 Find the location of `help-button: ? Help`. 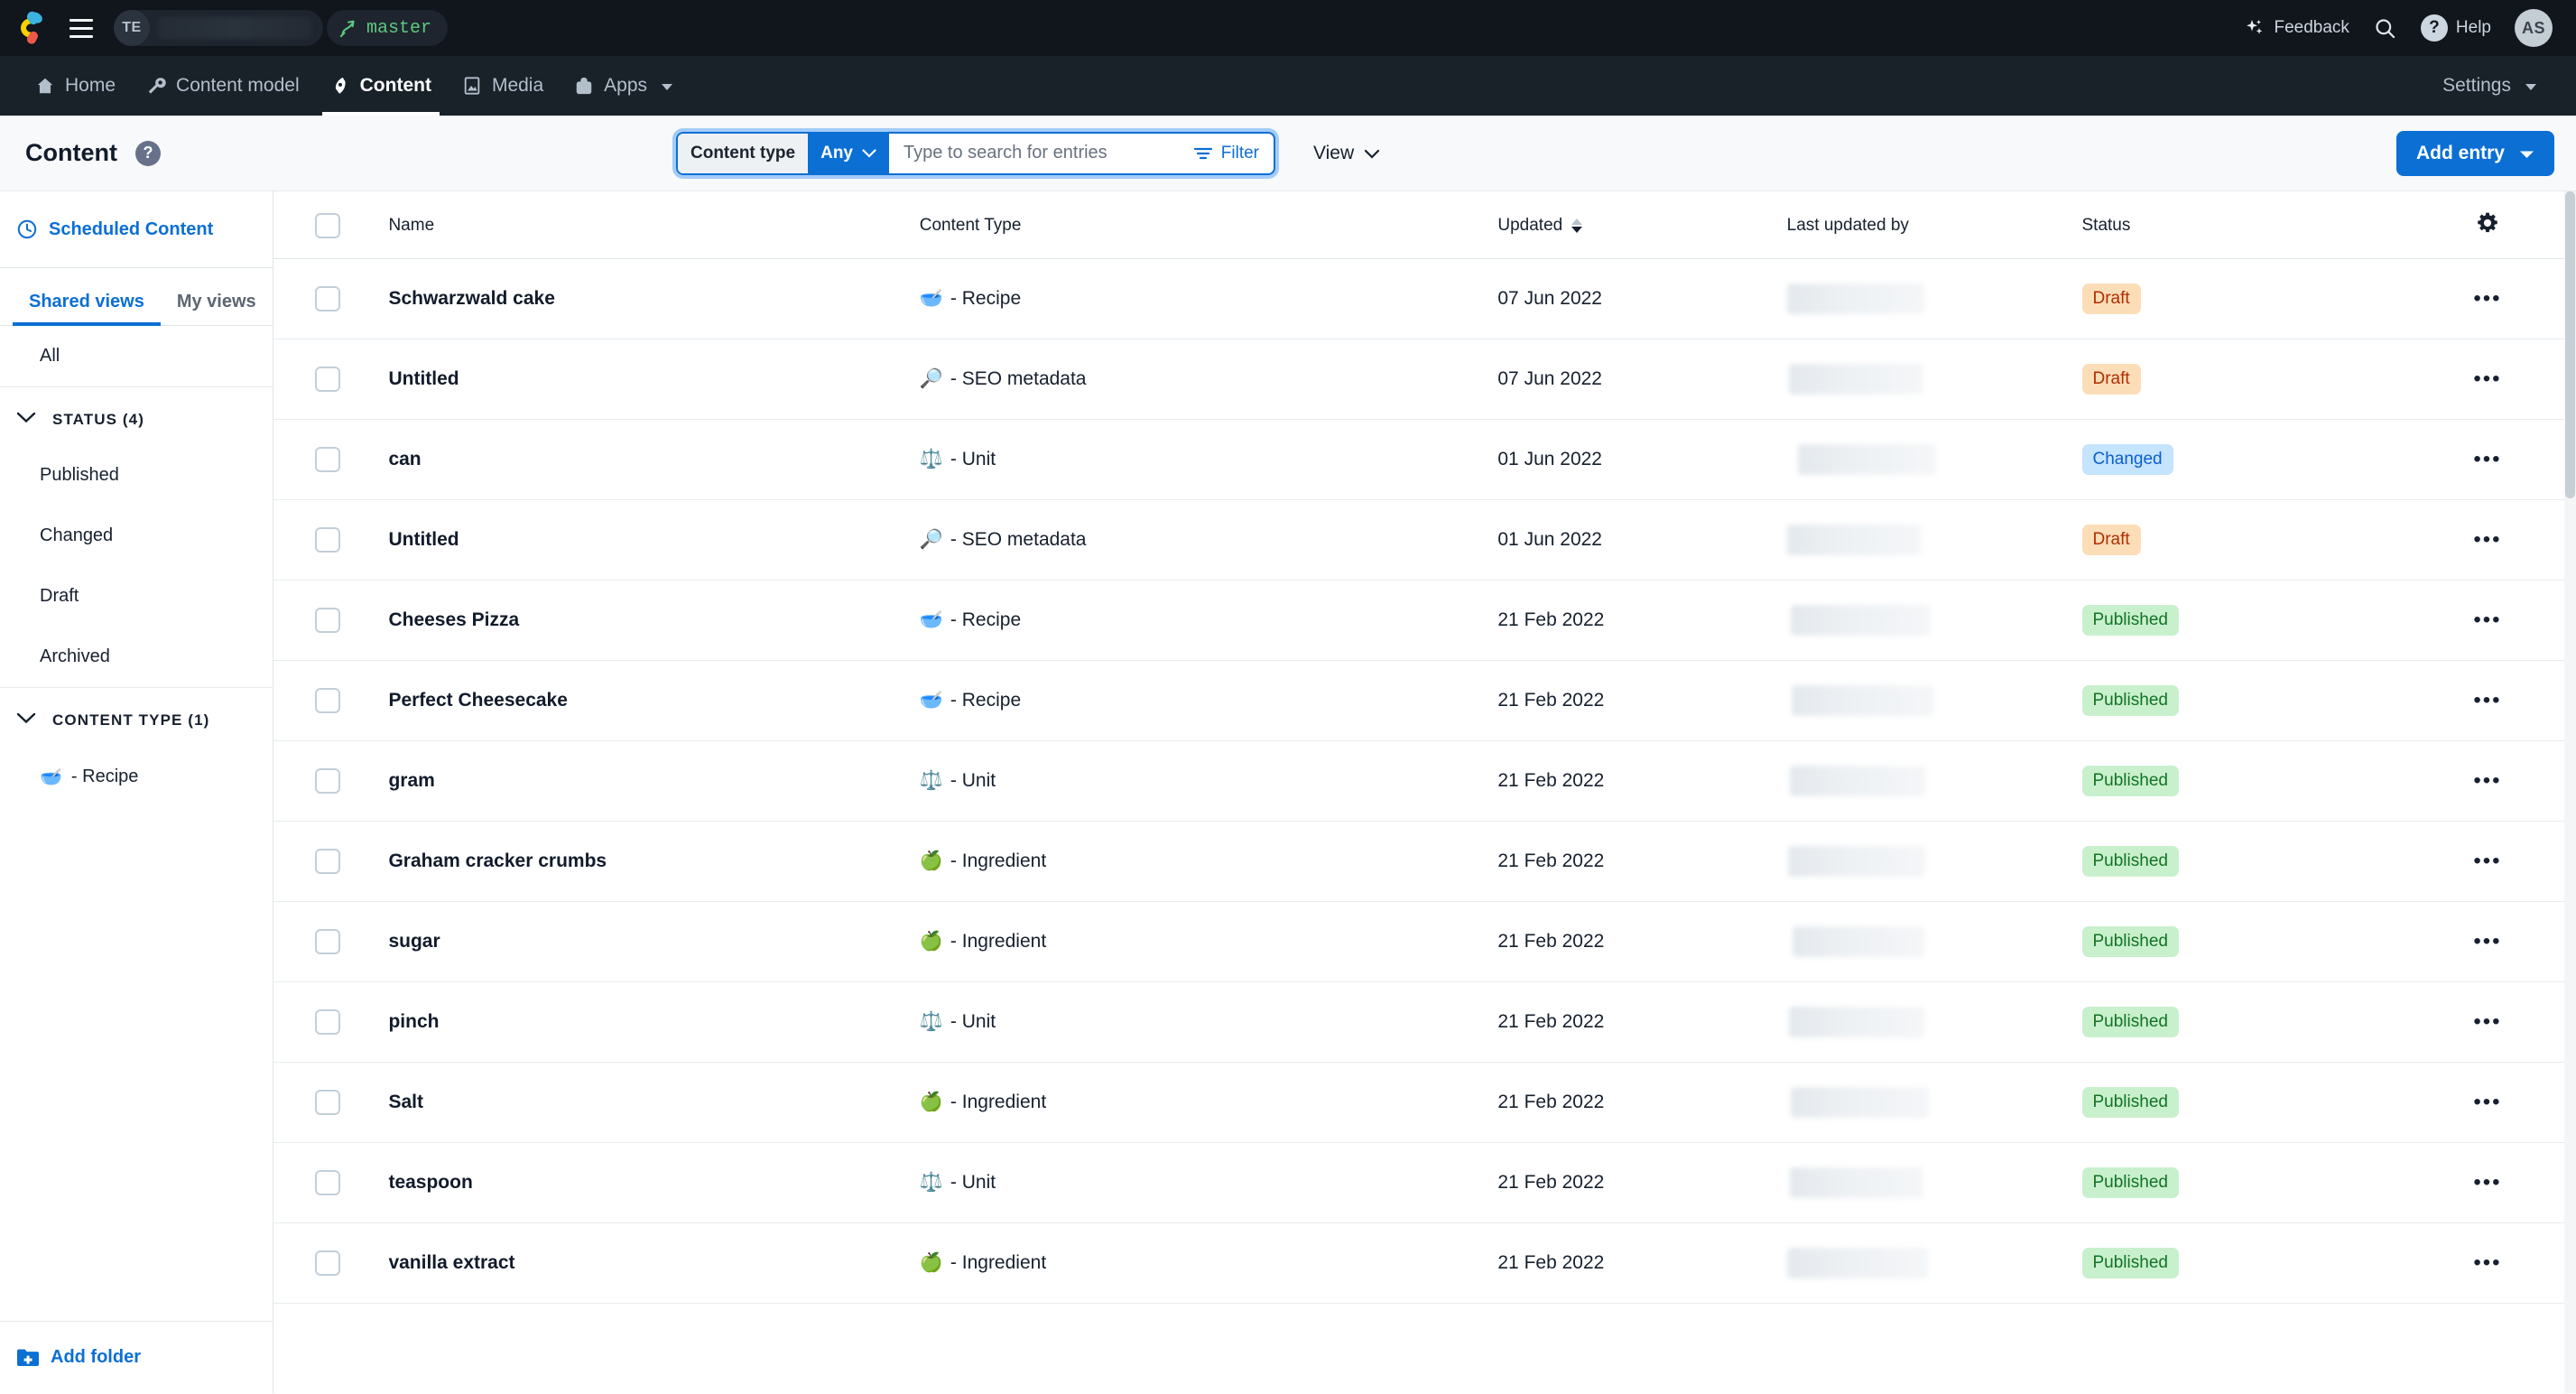

help-button: ? Help is located at coordinates (2455, 28).